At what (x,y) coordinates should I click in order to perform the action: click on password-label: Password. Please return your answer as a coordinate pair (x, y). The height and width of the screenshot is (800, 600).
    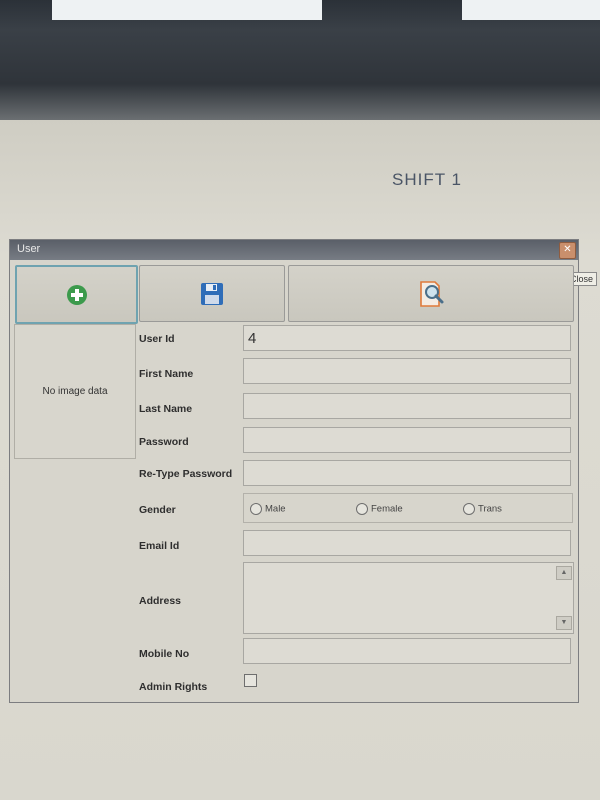
    Looking at the image, I should click on (164, 442).